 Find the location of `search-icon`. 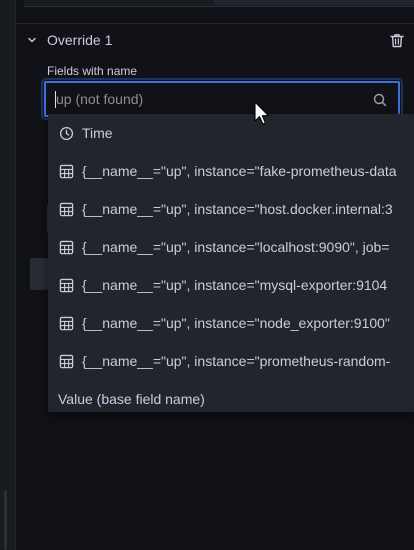

search-icon is located at coordinates (380, 100).